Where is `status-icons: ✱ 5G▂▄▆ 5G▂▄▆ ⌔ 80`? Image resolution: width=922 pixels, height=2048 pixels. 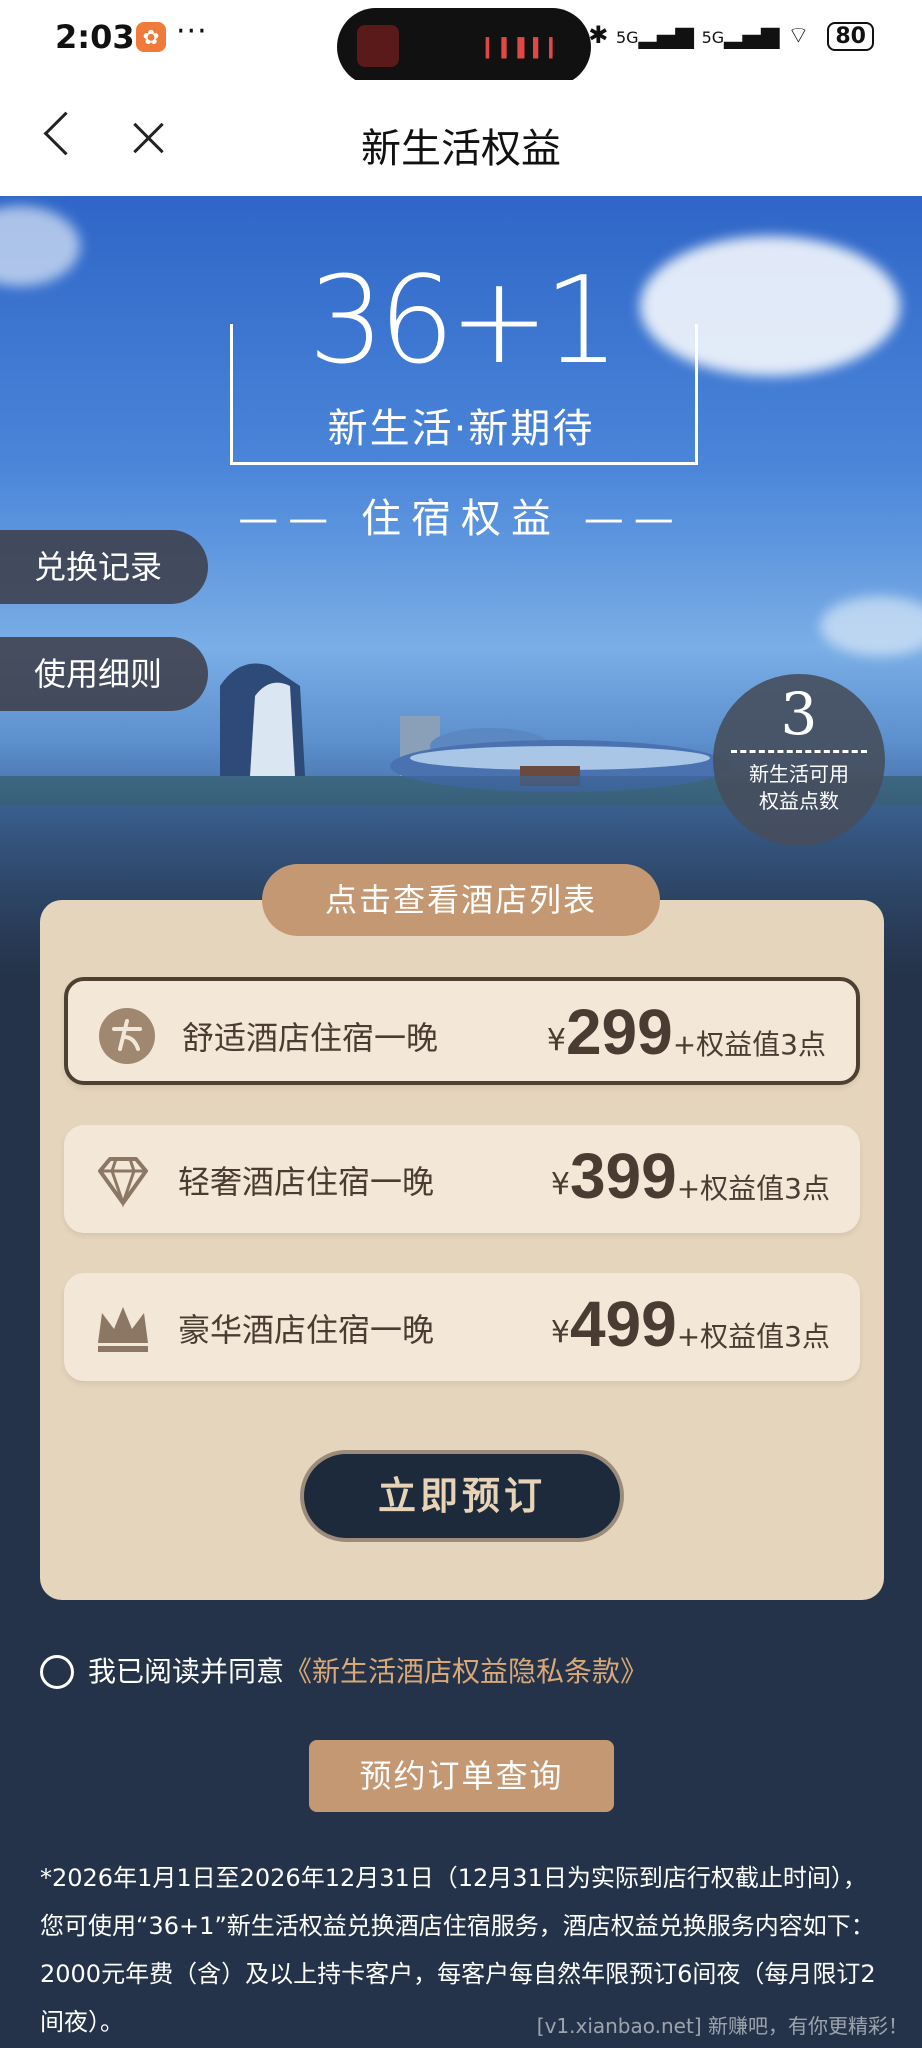 status-icons: ✱ 5G▂▄▆ 5G▂▄▆ ⌔ 80 is located at coordinates (731, 35).